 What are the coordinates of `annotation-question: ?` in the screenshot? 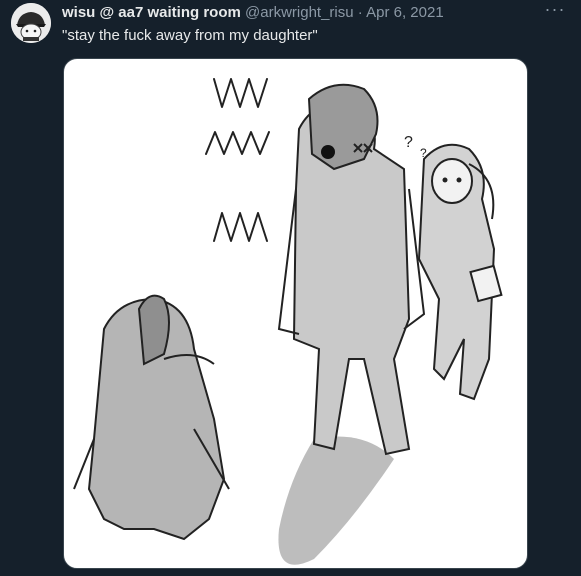 It's located at (408, 142).